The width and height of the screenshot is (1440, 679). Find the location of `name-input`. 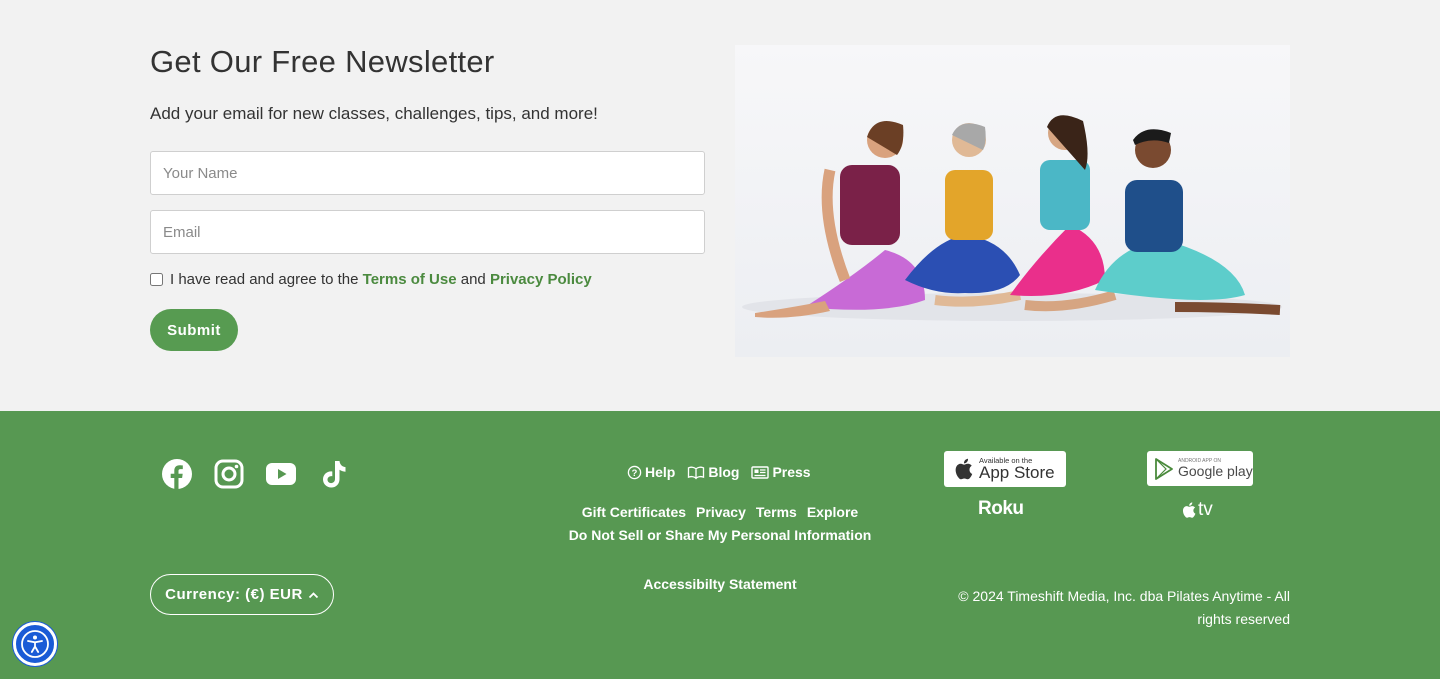

name-input is located at coordinates (427, 173).